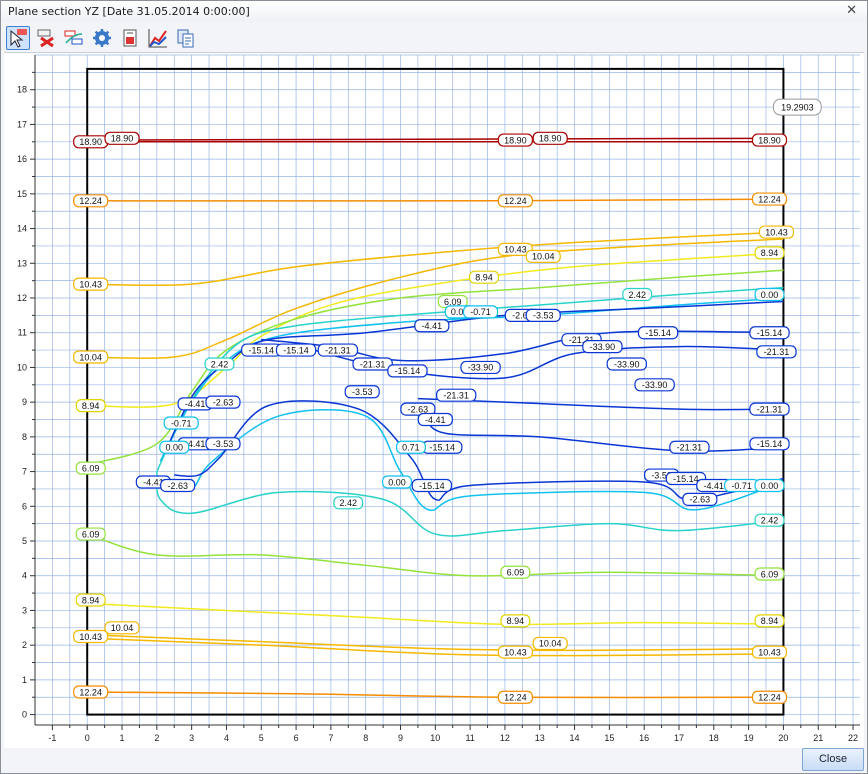 This screenshot has width=868, height=774. I want to click on y-tick-label: 0, so click(24, 715).